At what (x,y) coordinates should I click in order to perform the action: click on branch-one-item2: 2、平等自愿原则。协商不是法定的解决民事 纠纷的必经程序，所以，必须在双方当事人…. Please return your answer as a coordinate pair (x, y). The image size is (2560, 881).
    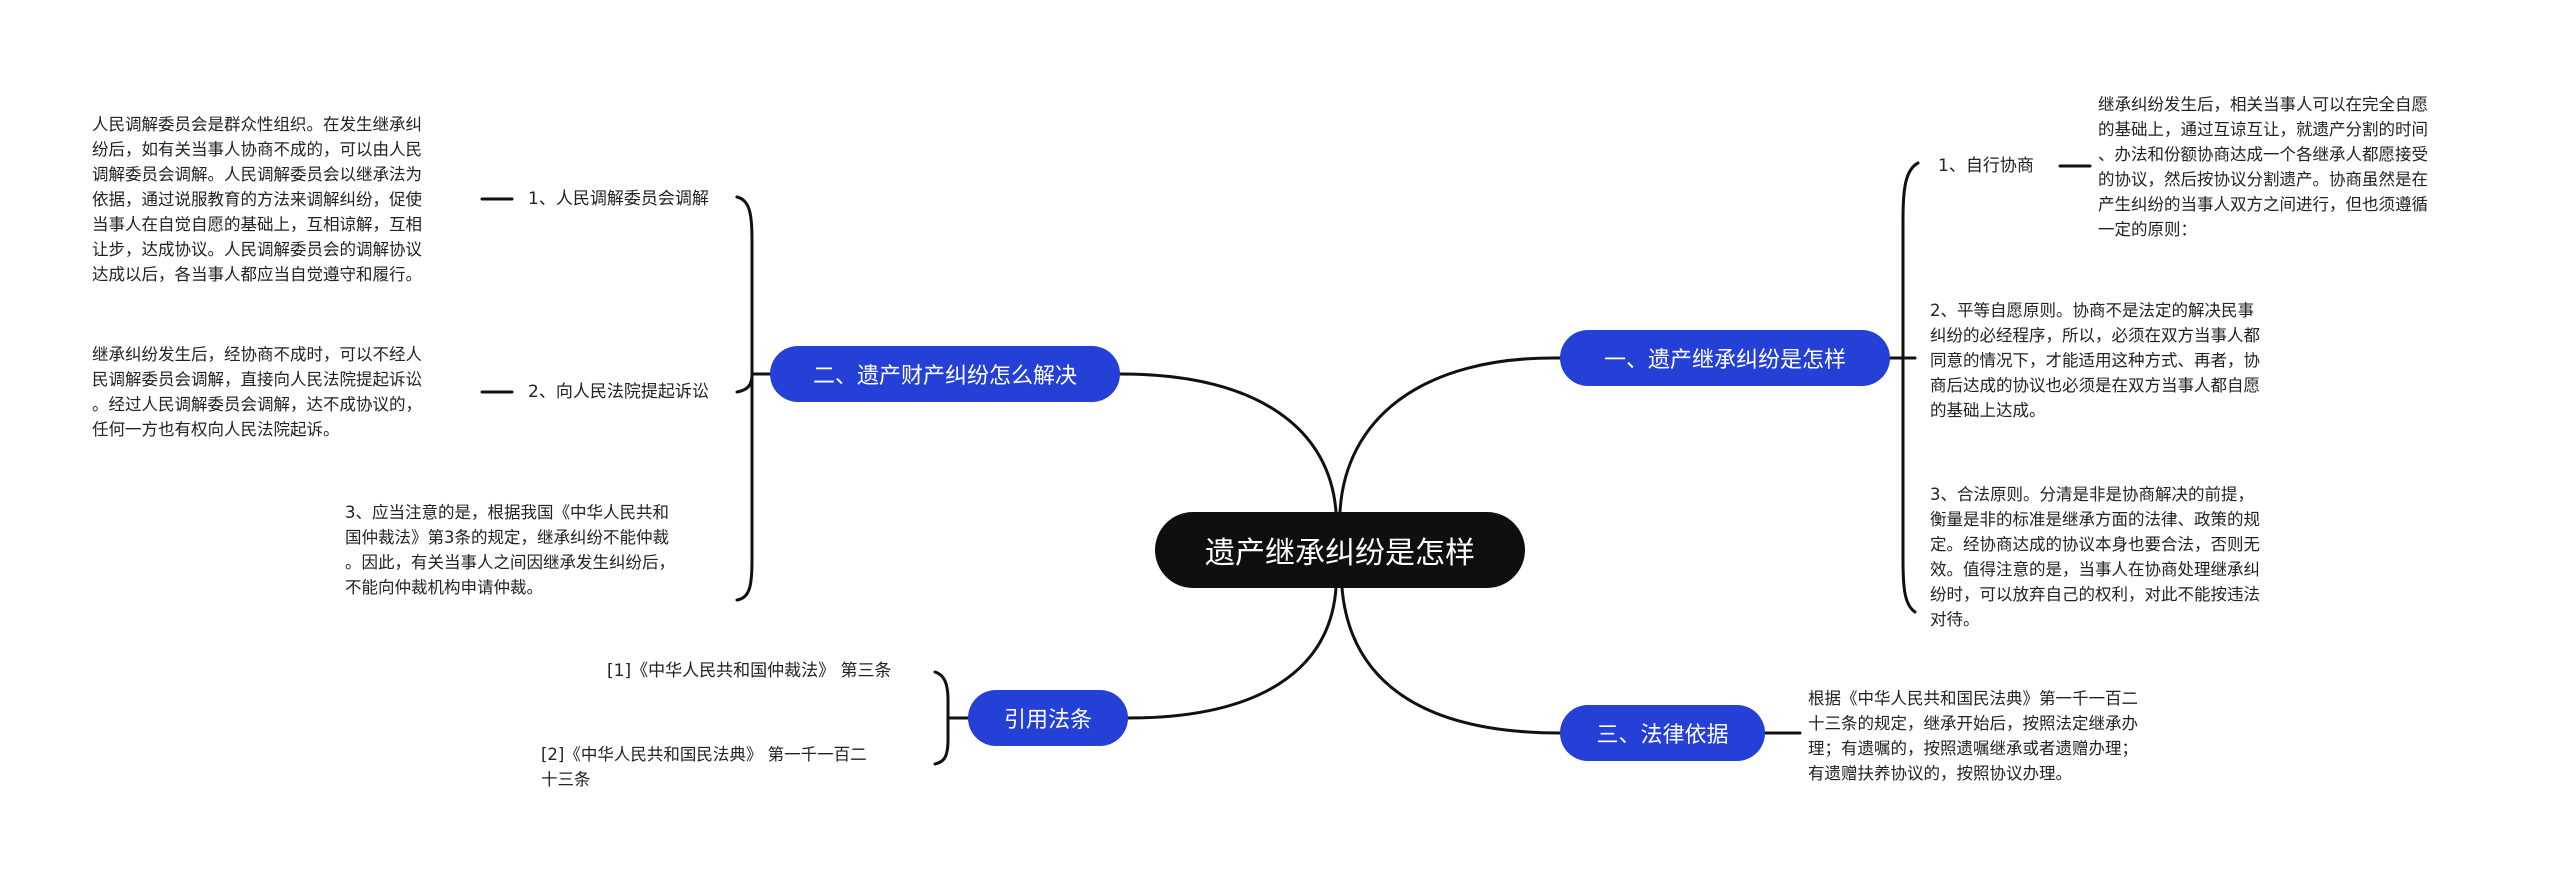
    Looking at the image, I should click on (2095, 360).